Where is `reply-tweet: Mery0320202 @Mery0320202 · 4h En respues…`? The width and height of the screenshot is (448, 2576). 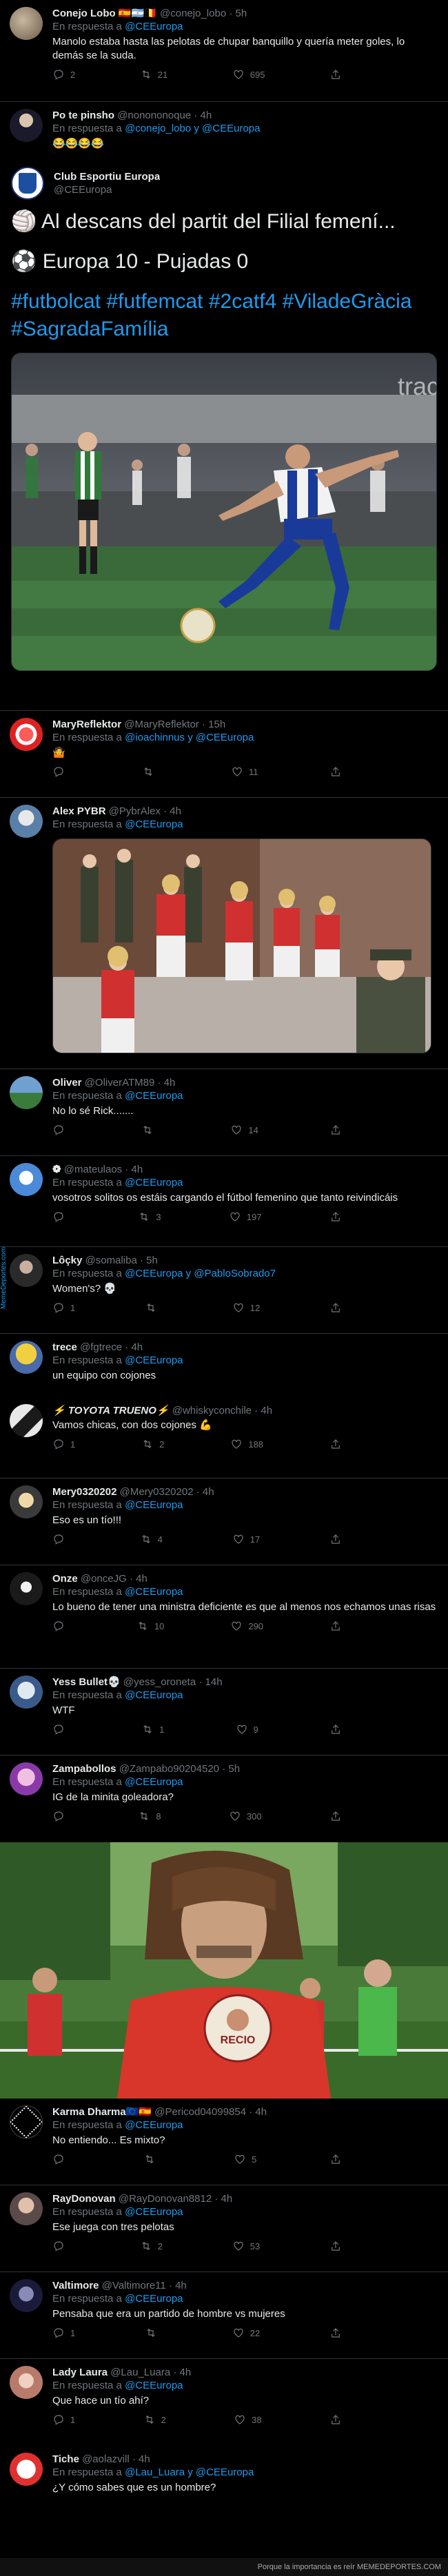
reply-tweet: Mery0320202 @Mery0320202 · 4h En respues… is located at coordinates (224, 1521).